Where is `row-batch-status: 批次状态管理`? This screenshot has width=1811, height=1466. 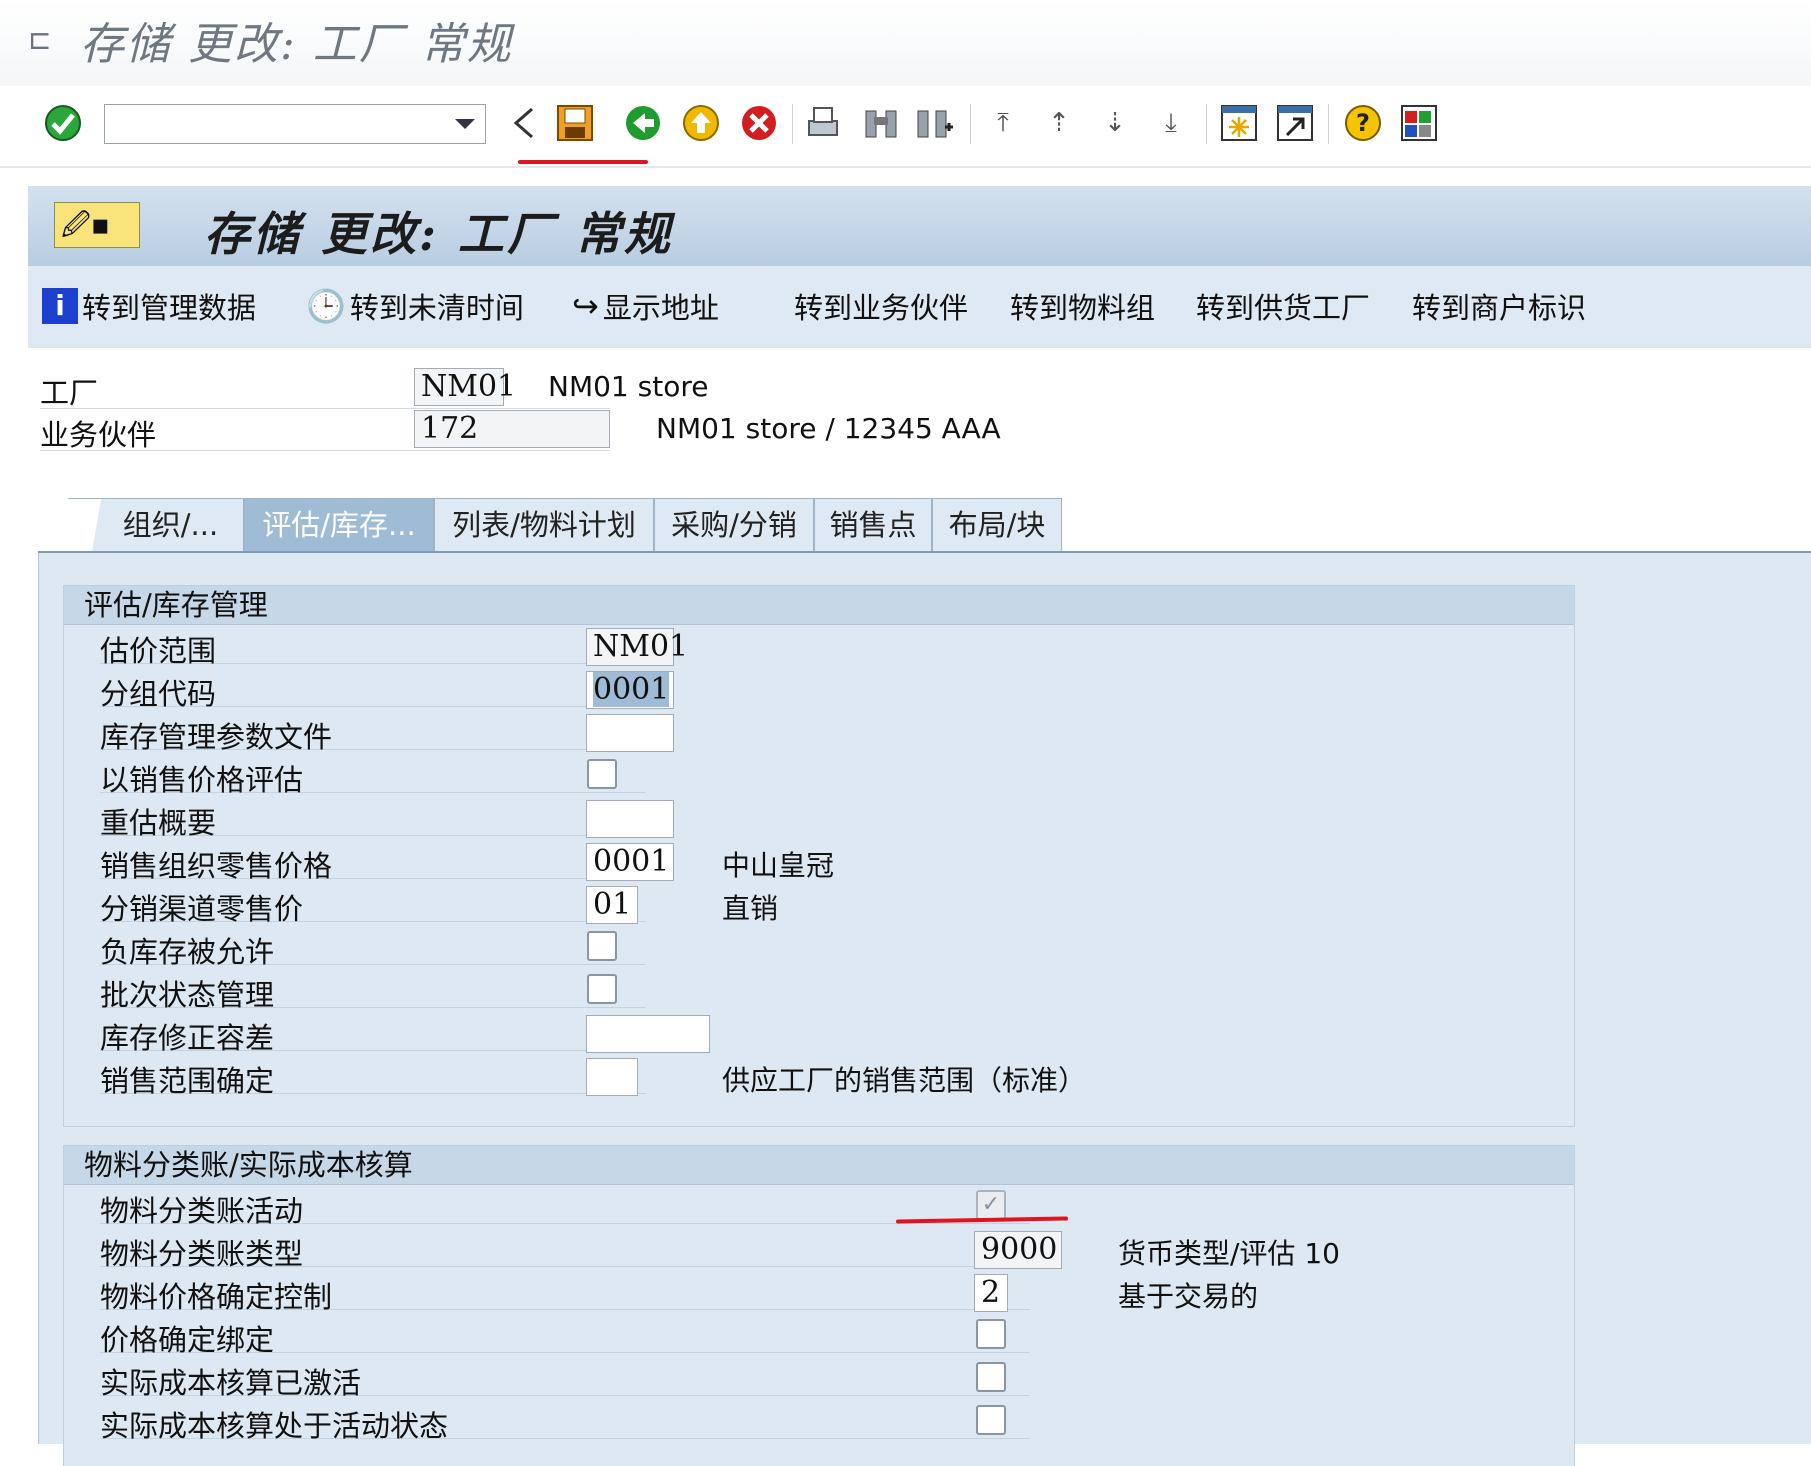
row-batch-status: 批次状态管理 is located at coordinates (373, 991).